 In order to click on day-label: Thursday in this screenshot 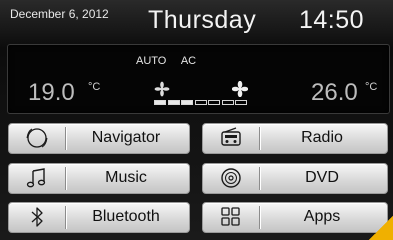, I will do `click(202, 20)`.